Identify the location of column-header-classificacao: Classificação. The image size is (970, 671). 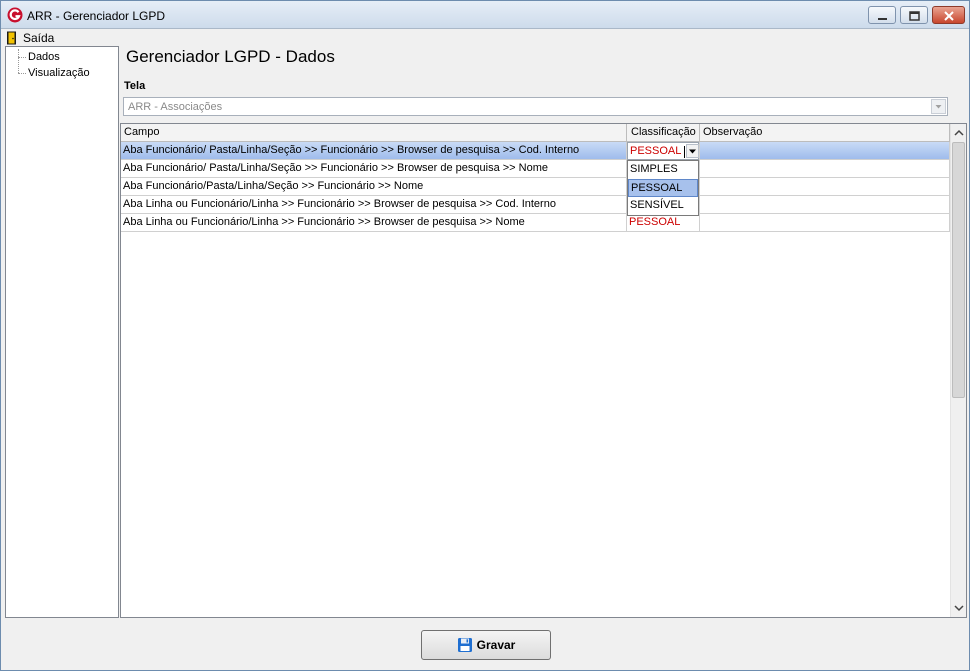
(663, 133).